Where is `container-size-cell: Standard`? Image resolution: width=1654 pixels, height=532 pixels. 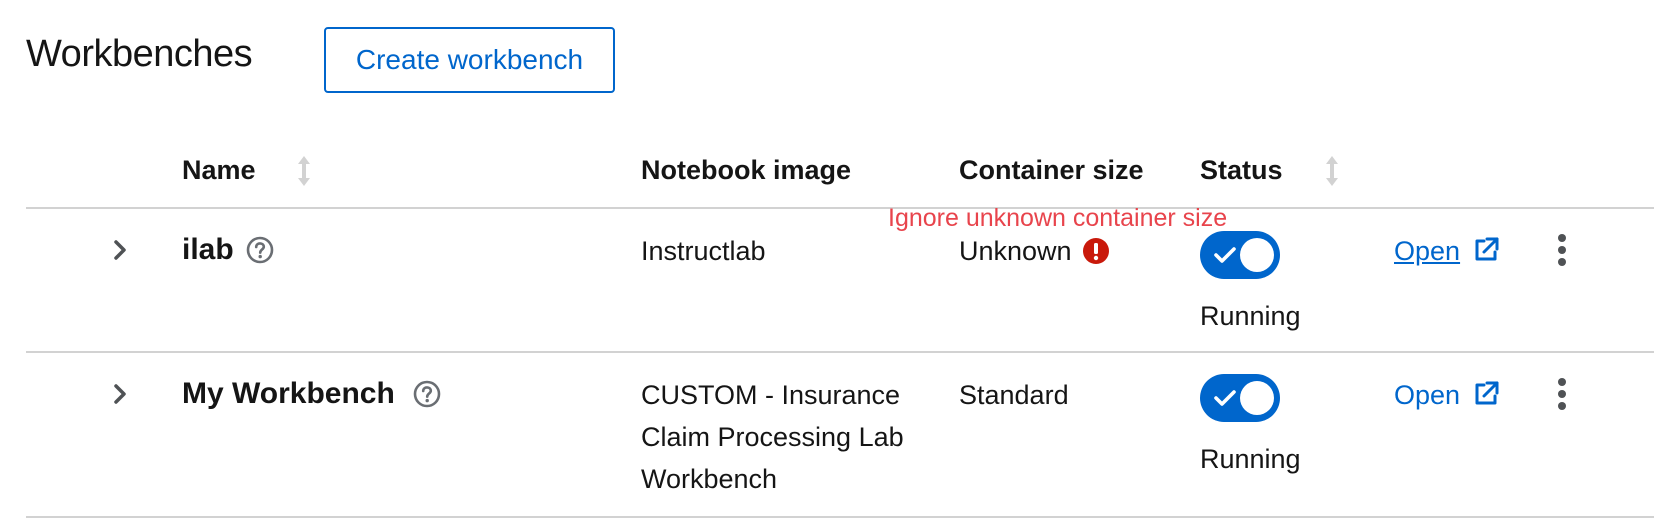 container-size-cell: Standard is located at coordinates (1014, 395).